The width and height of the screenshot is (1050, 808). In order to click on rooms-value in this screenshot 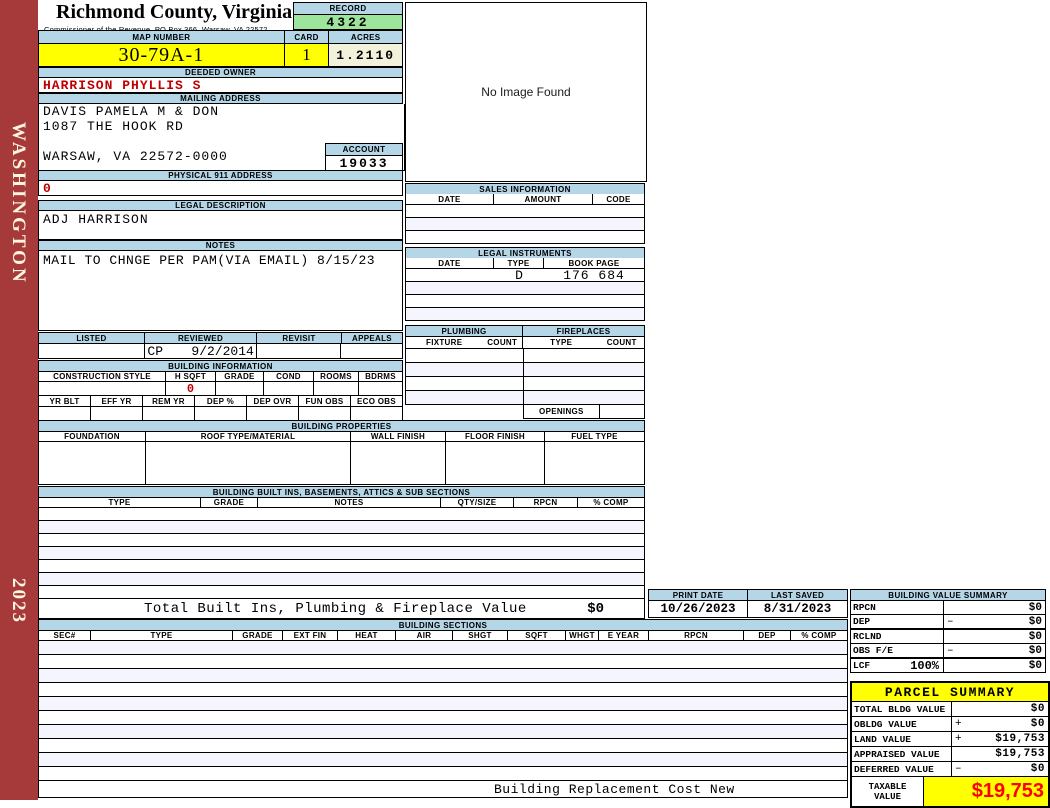, I will do `click(336, 388)`.